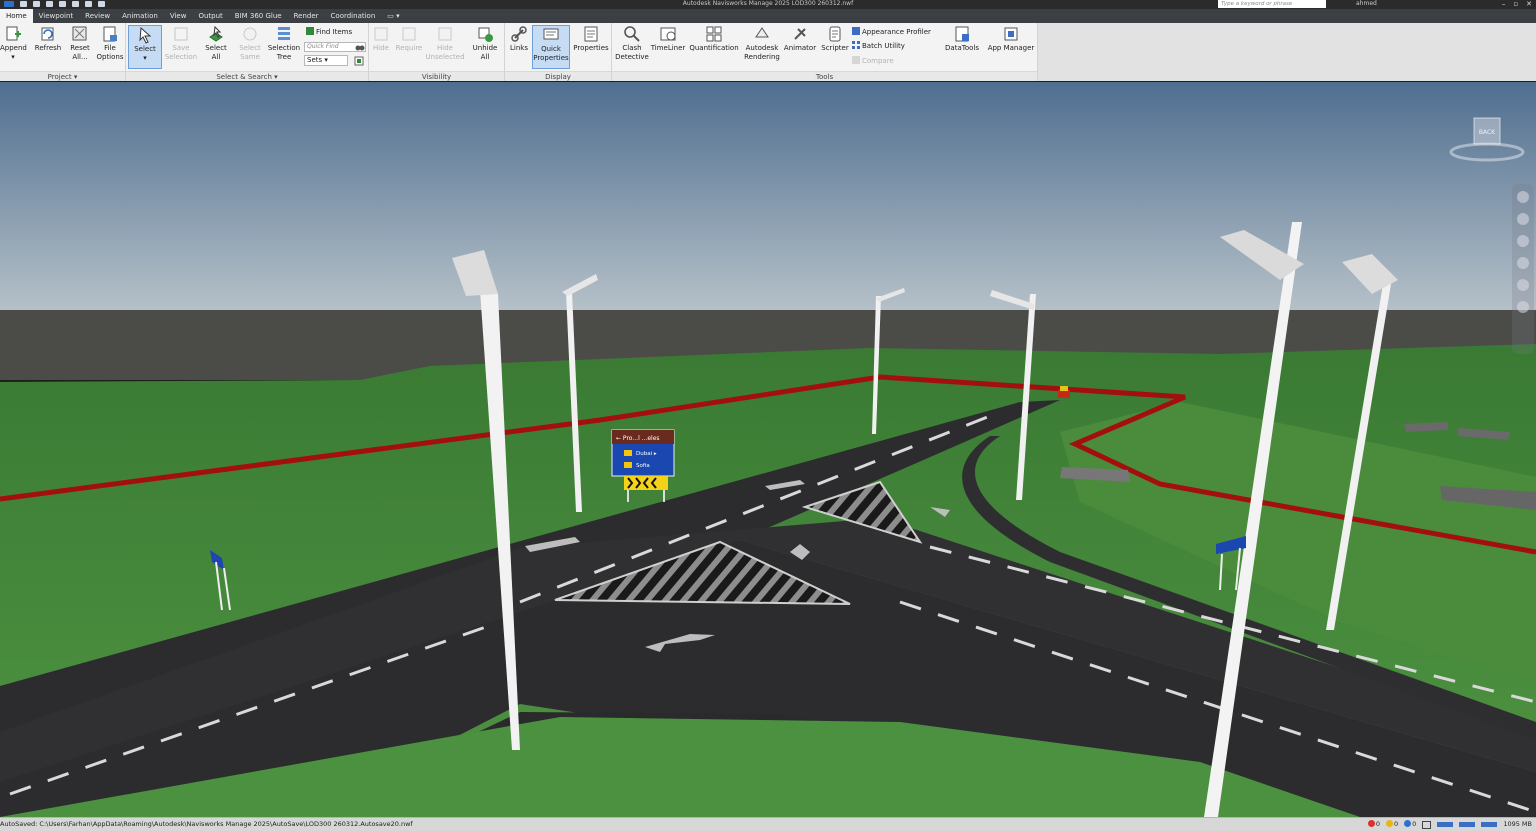 The image size is (1536, 831). What do you see at coordinates (1467, 824) in the screenshot?
I see `progress-disk-icon` at bounding box center [1467, 824].